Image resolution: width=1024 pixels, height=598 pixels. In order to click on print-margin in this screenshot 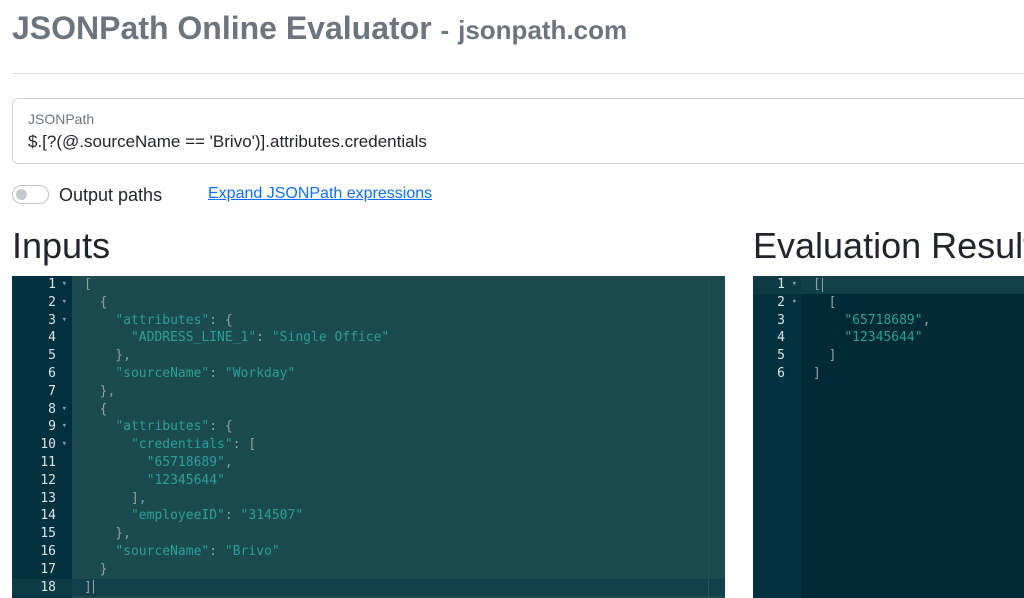, I will do `click(708, 437)`.